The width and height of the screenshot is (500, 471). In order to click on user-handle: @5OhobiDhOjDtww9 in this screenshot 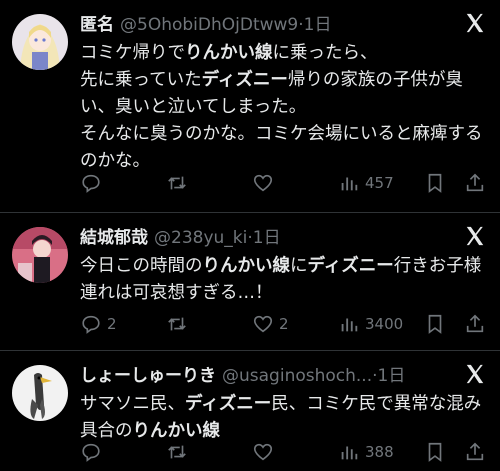, I will do `click(209, 25)`.